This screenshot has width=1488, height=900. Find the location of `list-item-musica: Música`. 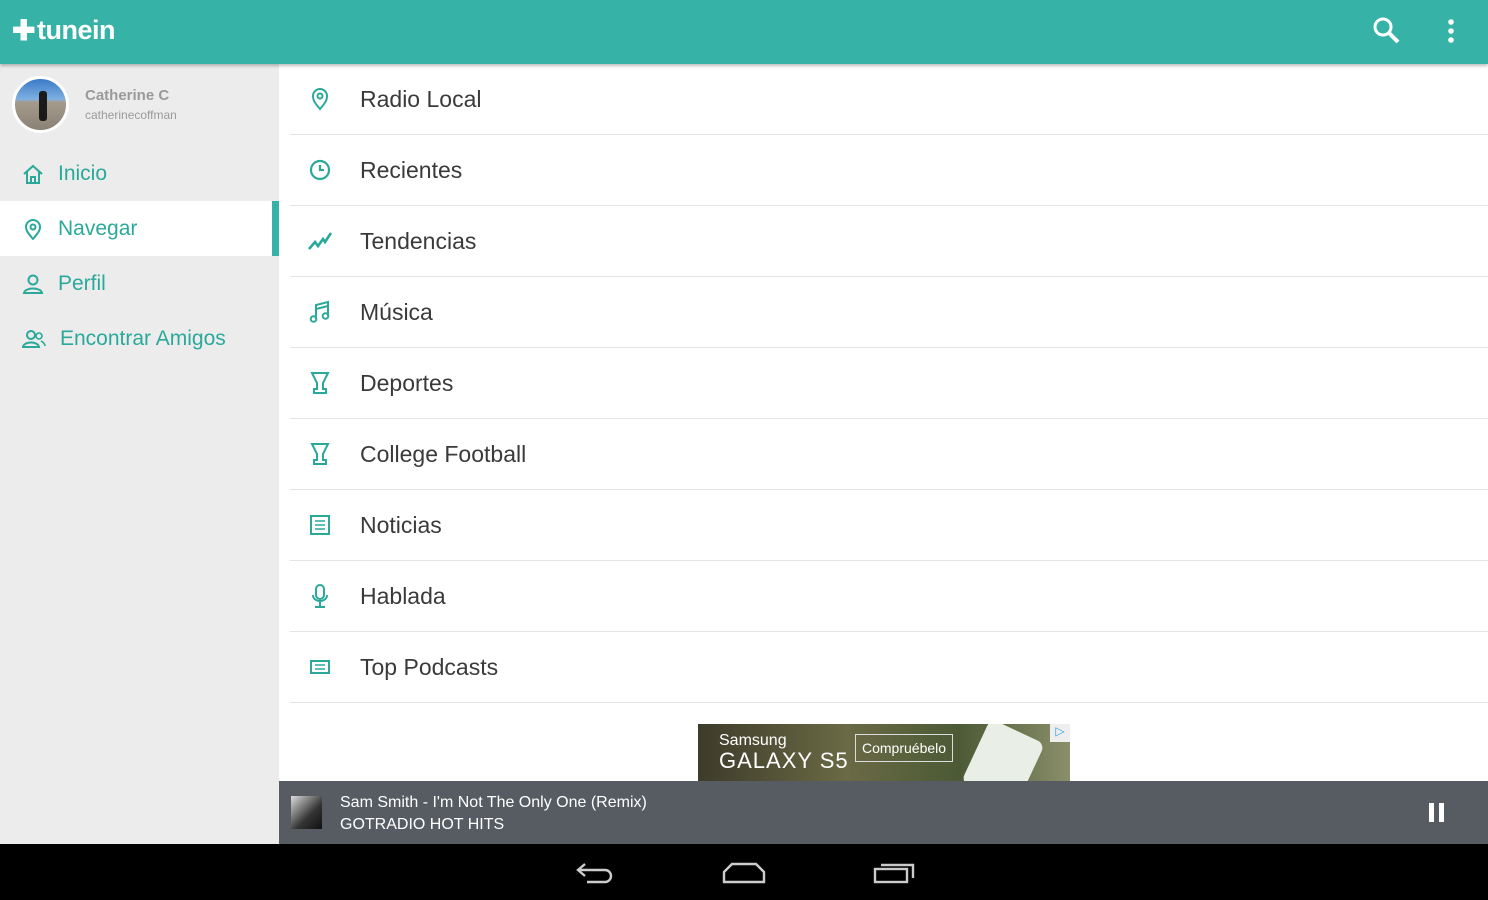

list-item-musica: Música is located at coordinates (889, 312).